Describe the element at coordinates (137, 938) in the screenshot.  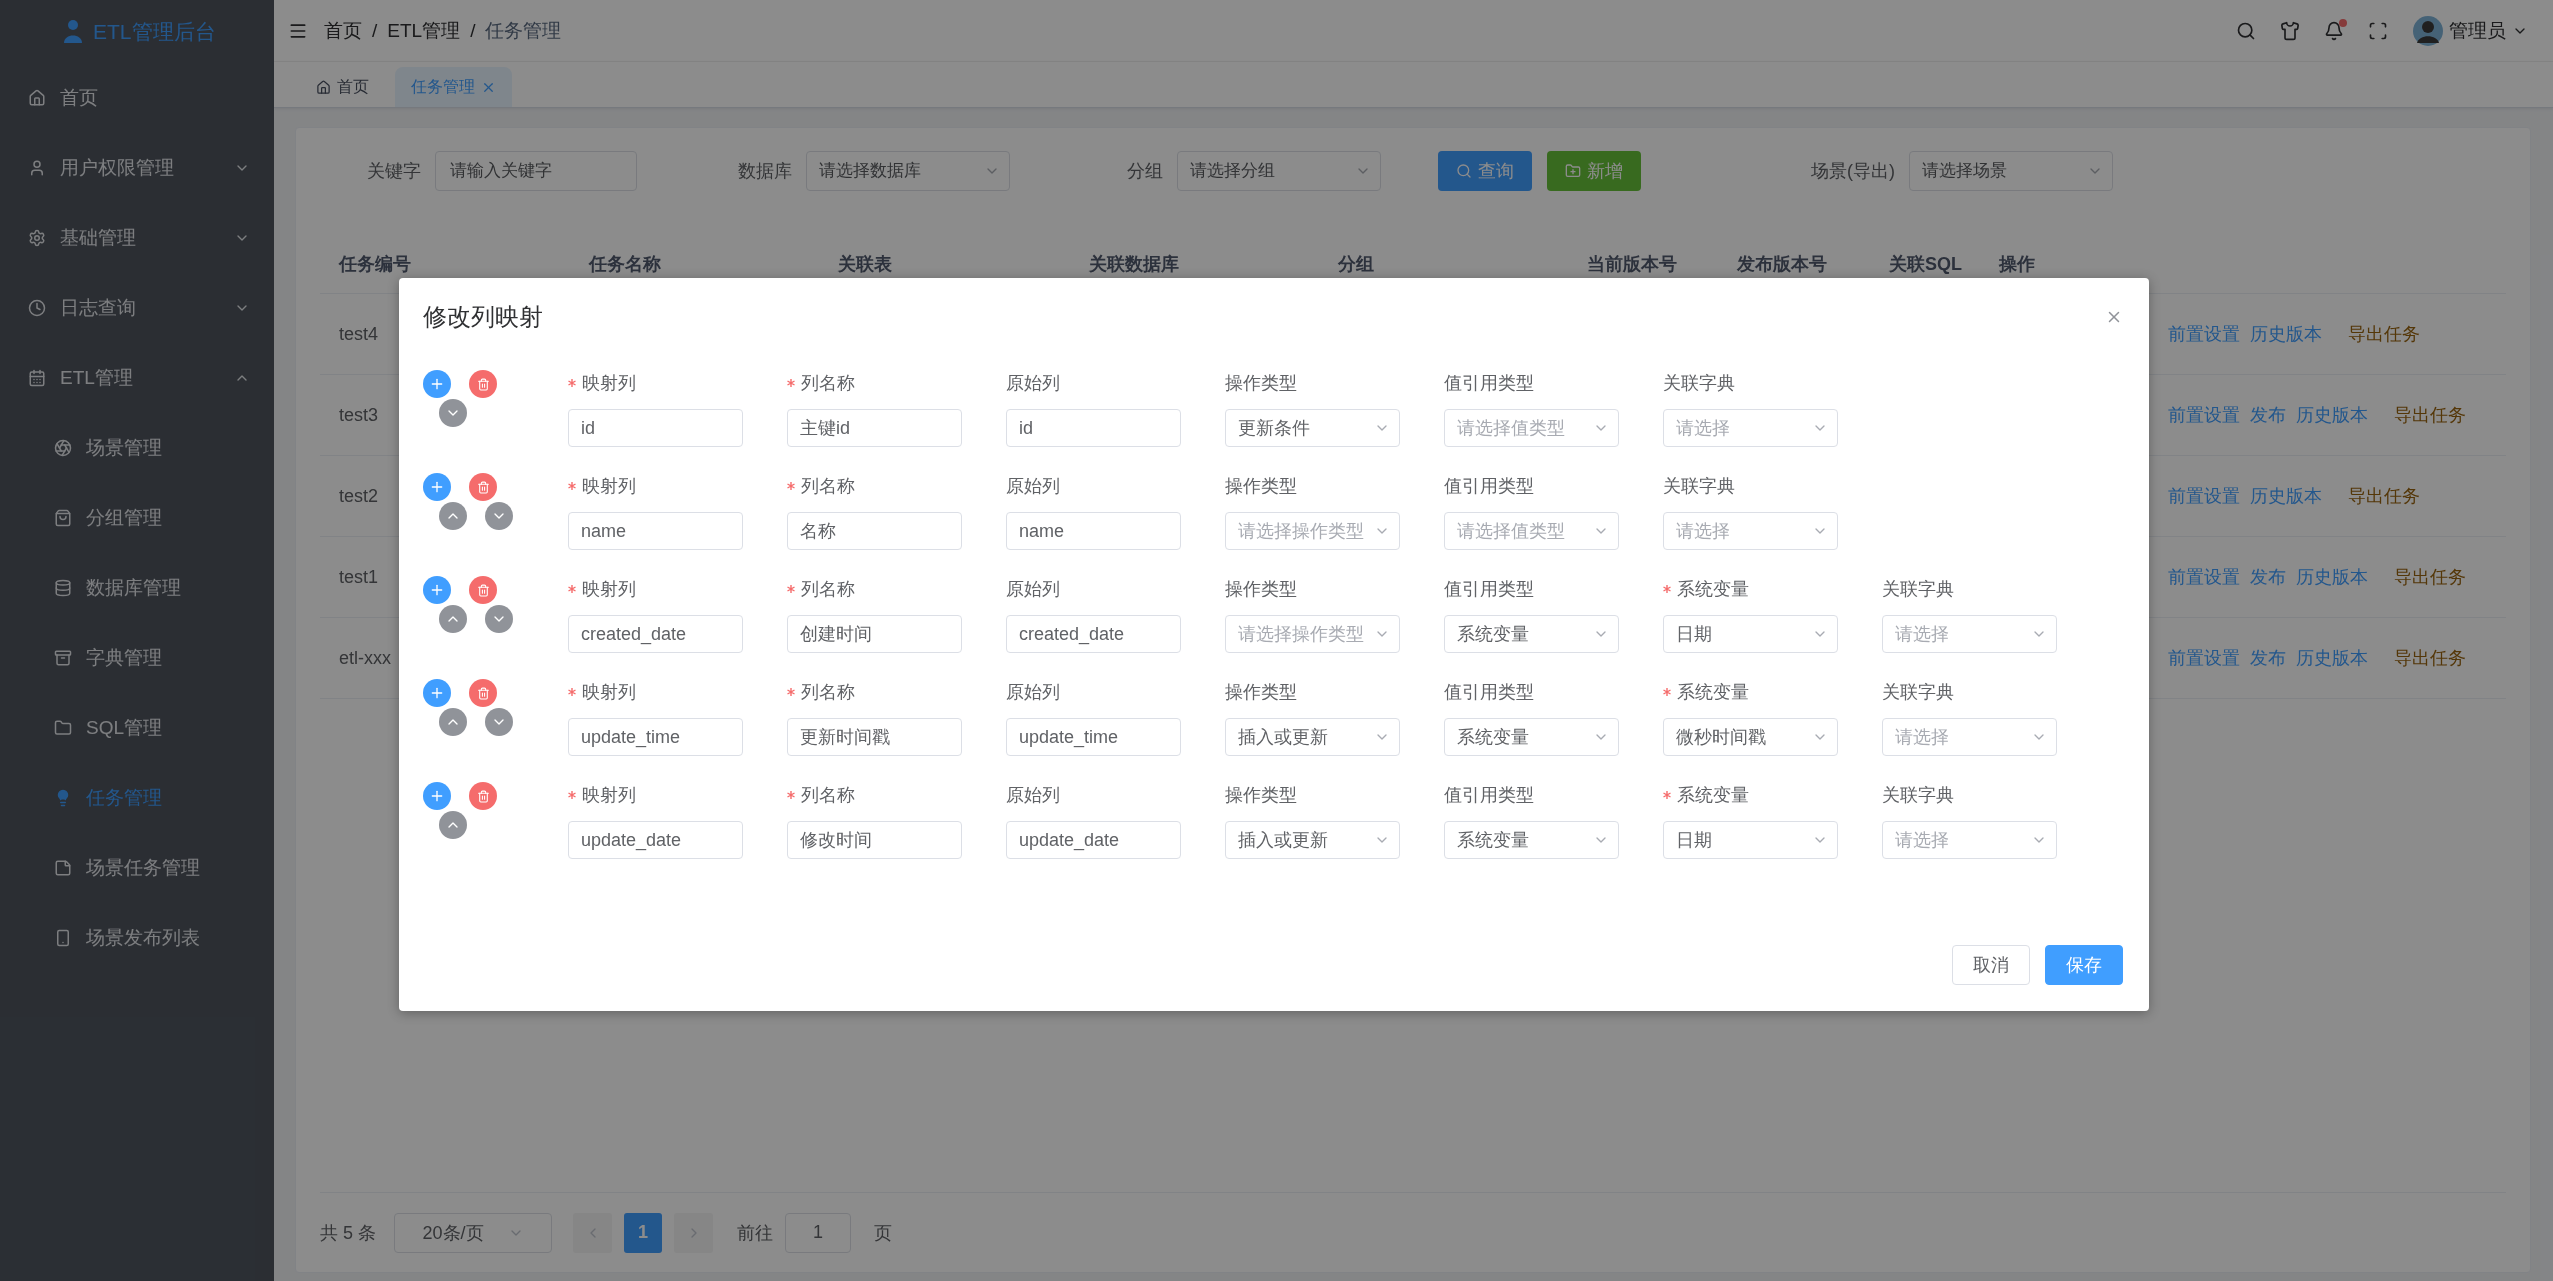
I see `submenu-item: 场景发布列表` at that location.